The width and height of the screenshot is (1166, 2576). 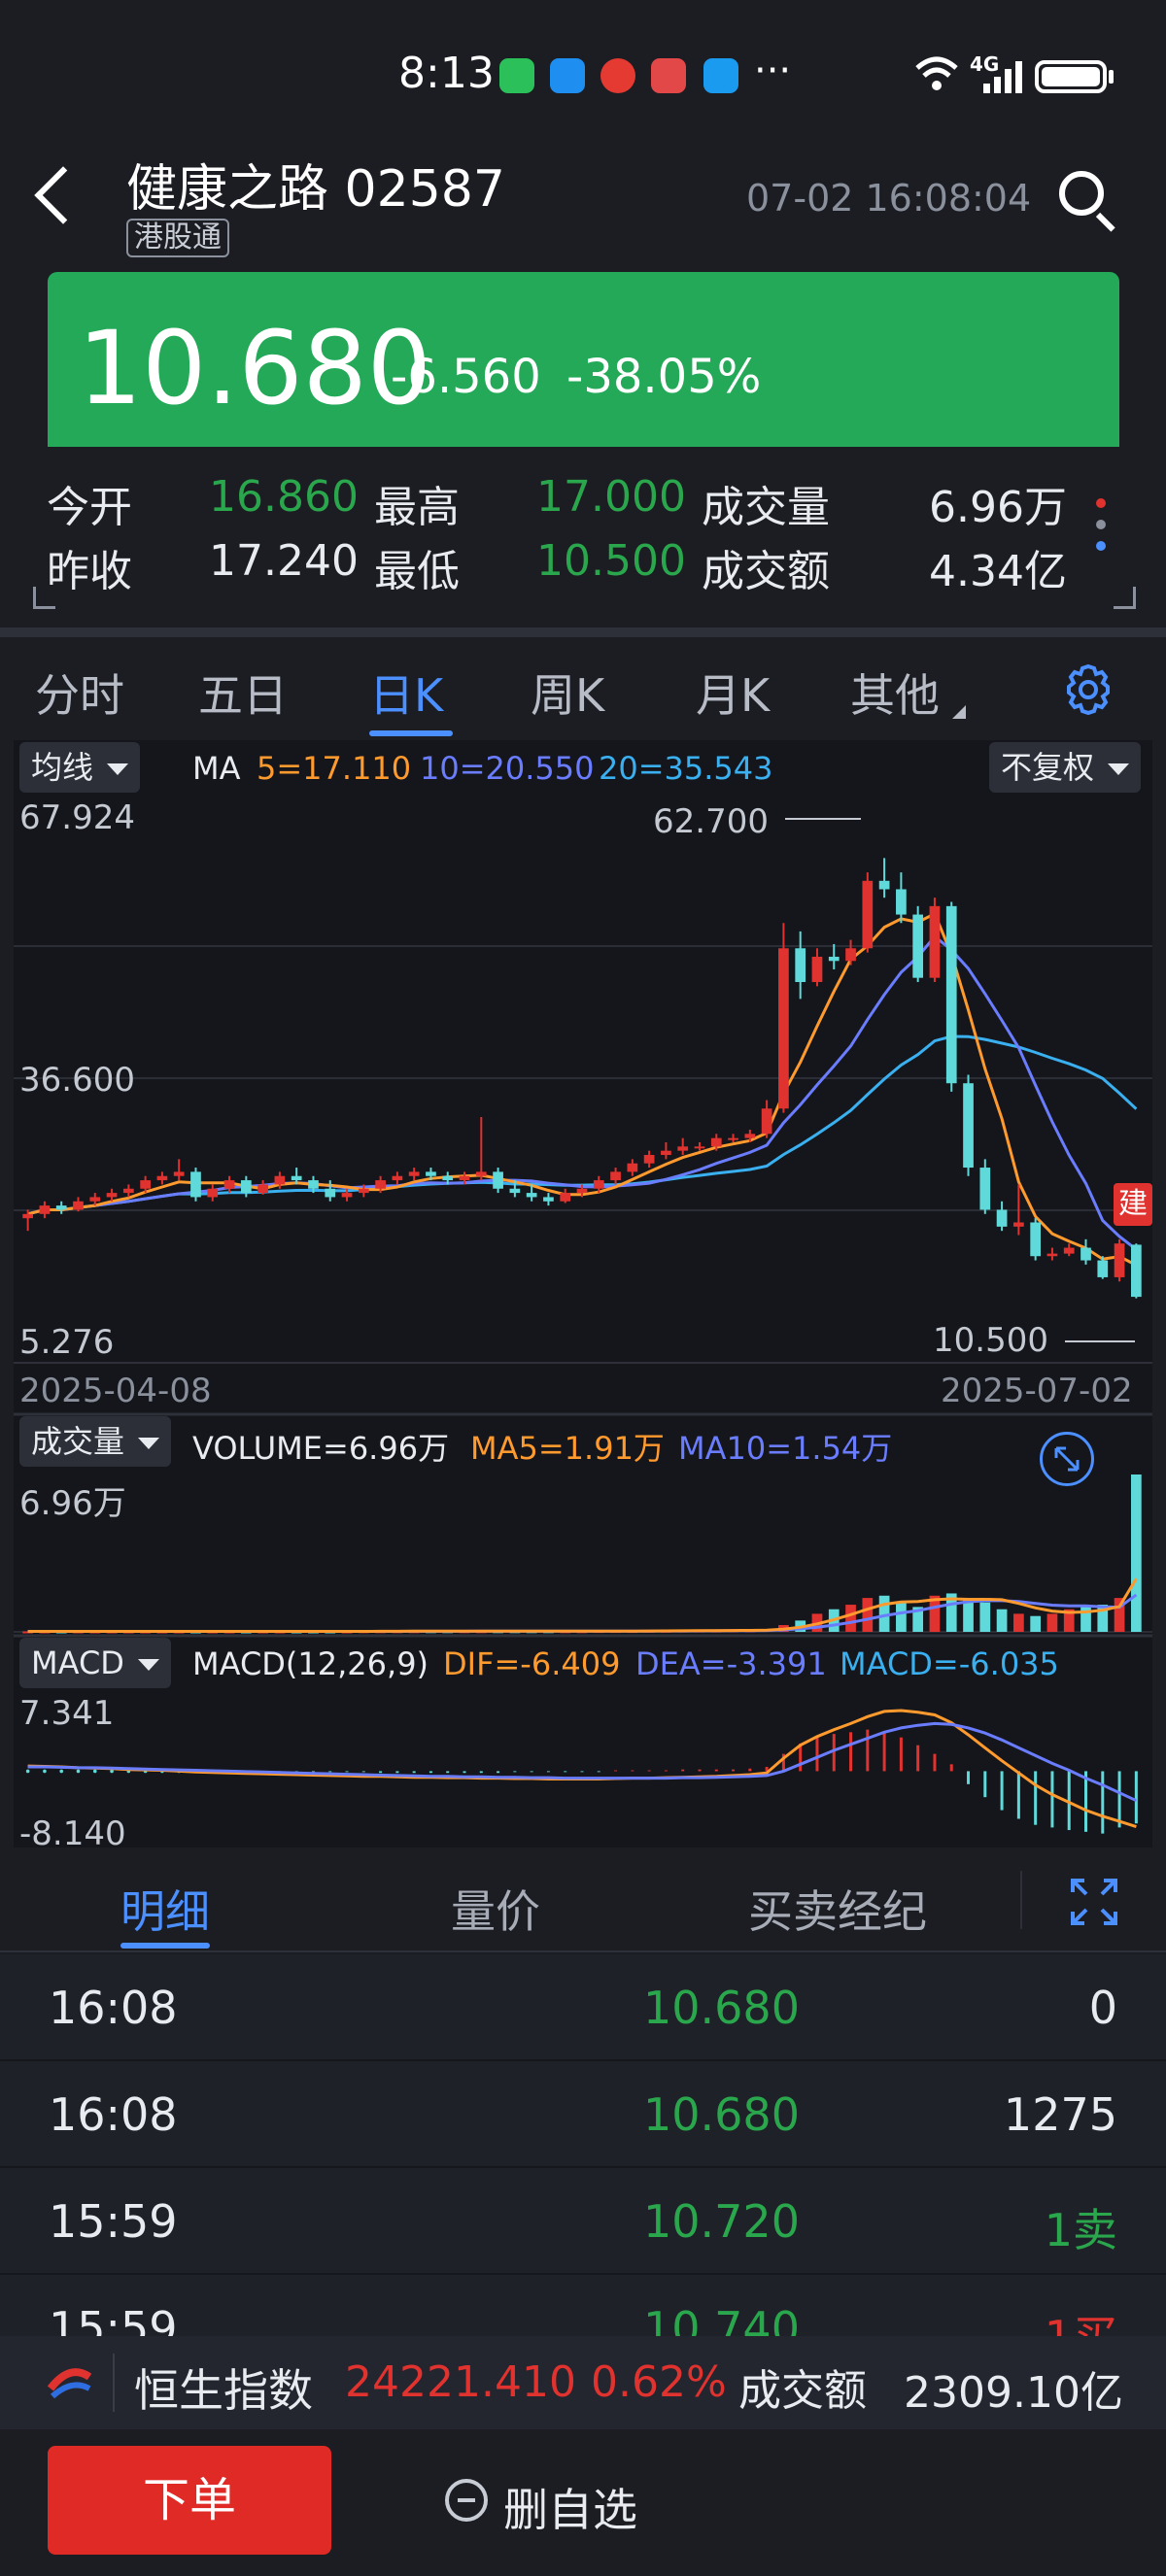 I want to click on expand-chart-icon, so click(x=1067, y=1459).